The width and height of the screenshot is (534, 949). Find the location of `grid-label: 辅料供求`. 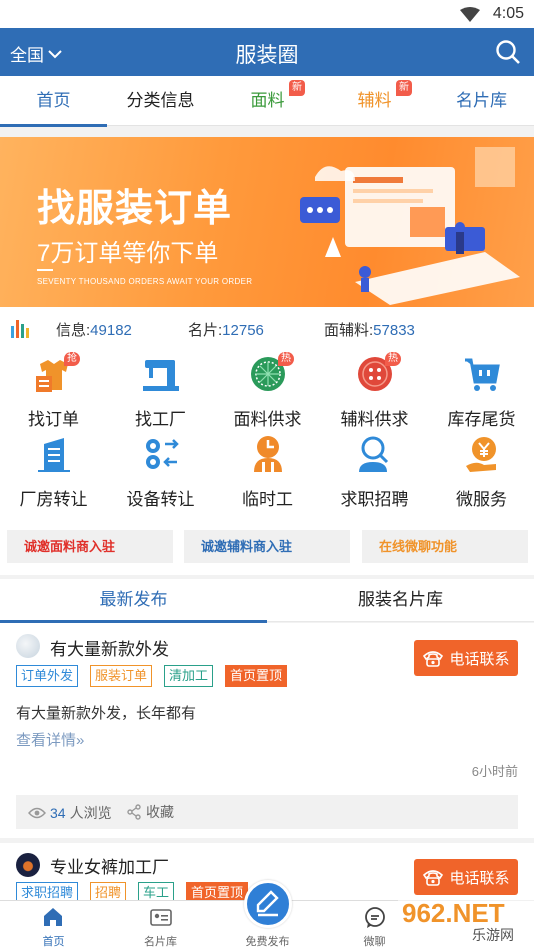

grid-label: 辅料供求 is located at coordinates (374, 419).